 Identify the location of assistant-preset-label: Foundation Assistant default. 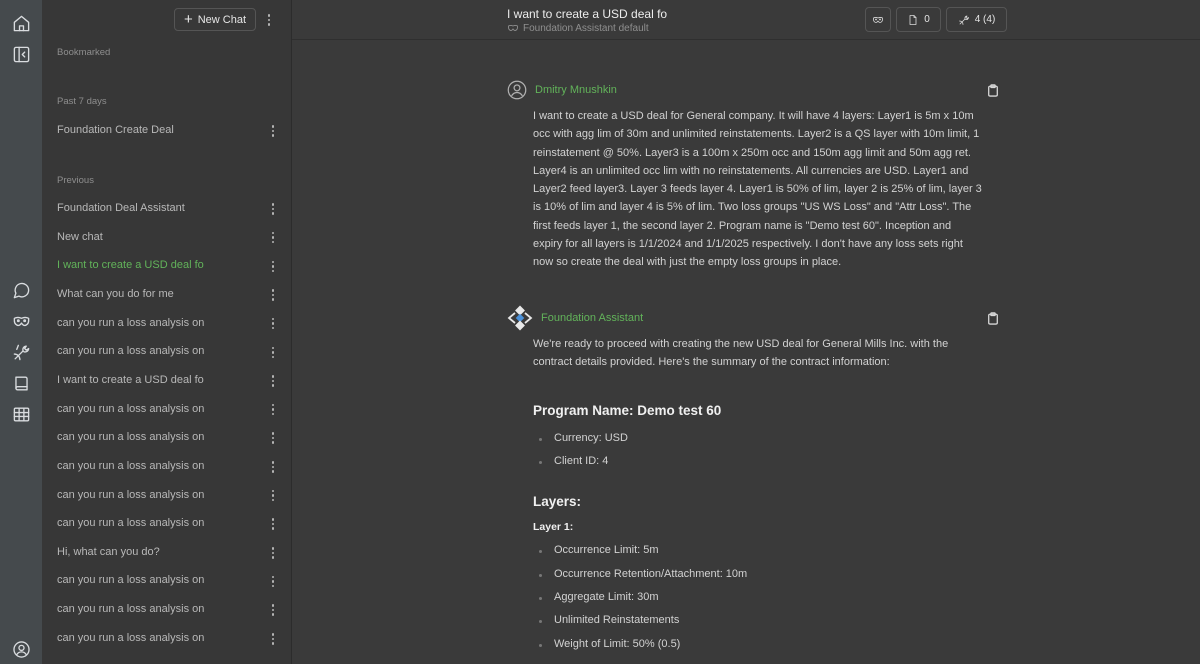
(586, 28).